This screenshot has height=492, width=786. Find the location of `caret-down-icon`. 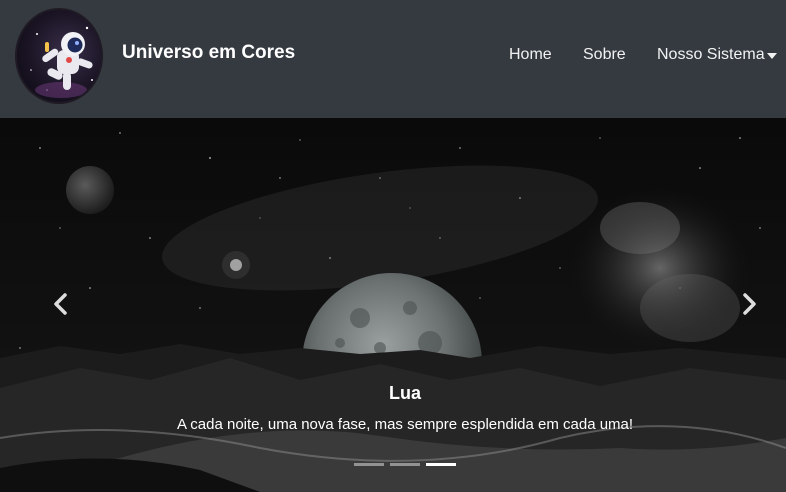

caret-down-icon is located at coordinates (772, 56).